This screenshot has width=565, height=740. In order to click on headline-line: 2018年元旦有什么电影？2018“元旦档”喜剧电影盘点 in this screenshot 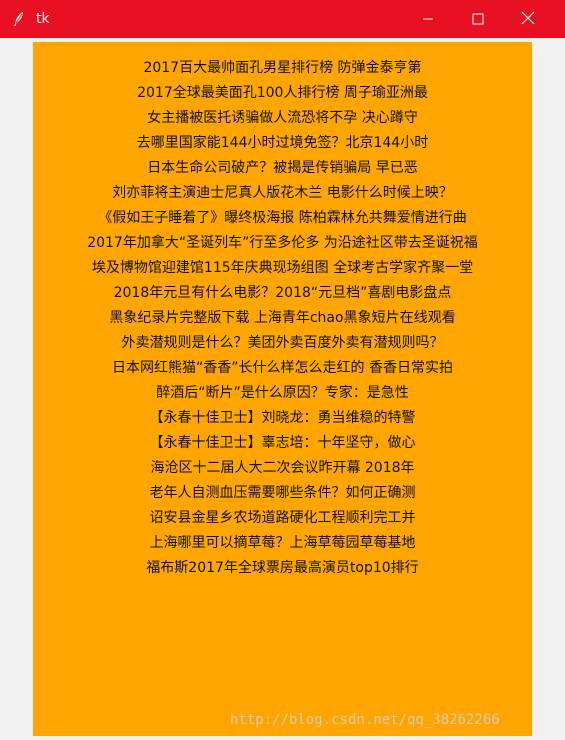, I will do `click(282, 293)`.